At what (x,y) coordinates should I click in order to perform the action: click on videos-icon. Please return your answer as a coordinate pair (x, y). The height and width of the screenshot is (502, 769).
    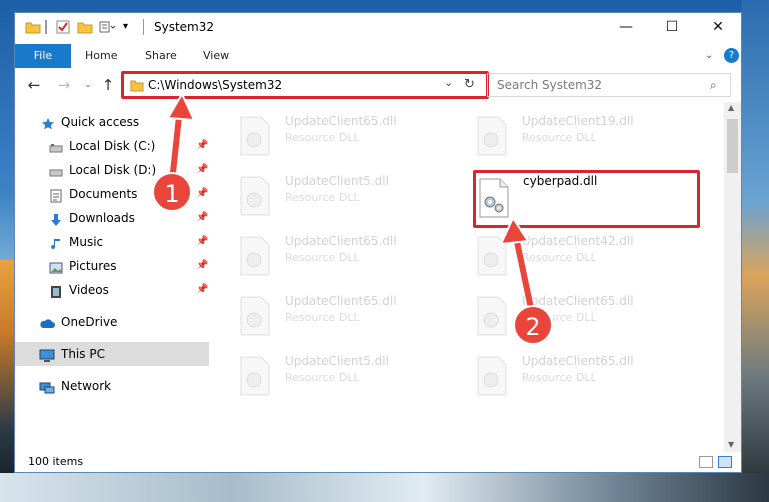
    Looking at the image, I should click on (56, 290).